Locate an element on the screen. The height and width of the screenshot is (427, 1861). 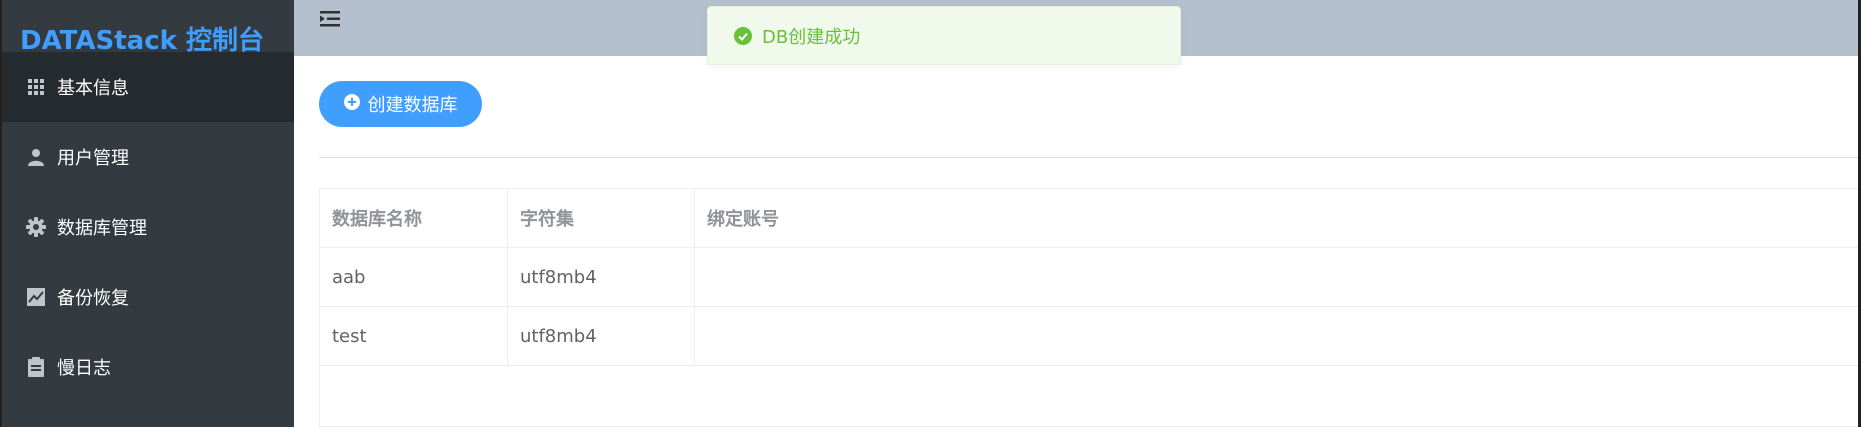
divider is located at coordinates (1090, 157).